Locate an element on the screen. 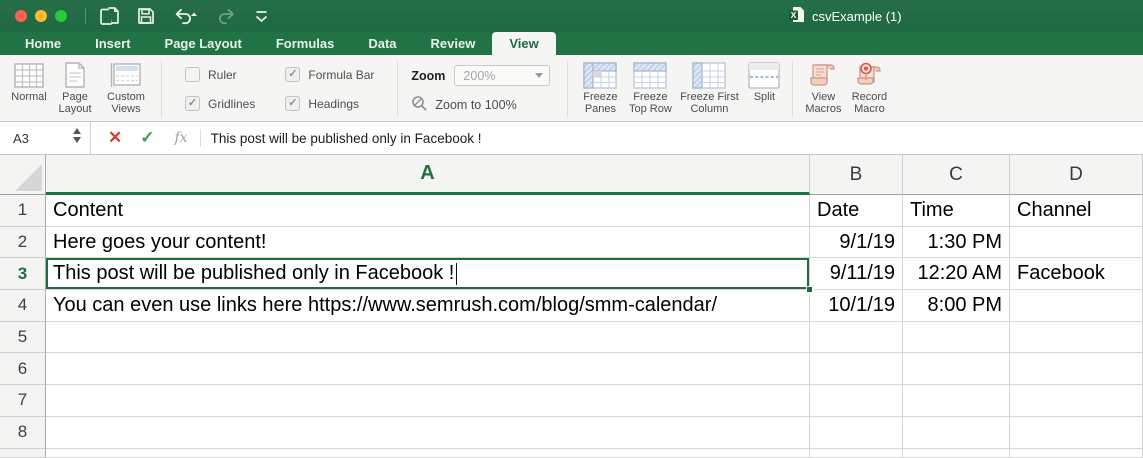 This screenshot has width=1143, height=458. column-header-B: B is located at coordinates (856, 175).